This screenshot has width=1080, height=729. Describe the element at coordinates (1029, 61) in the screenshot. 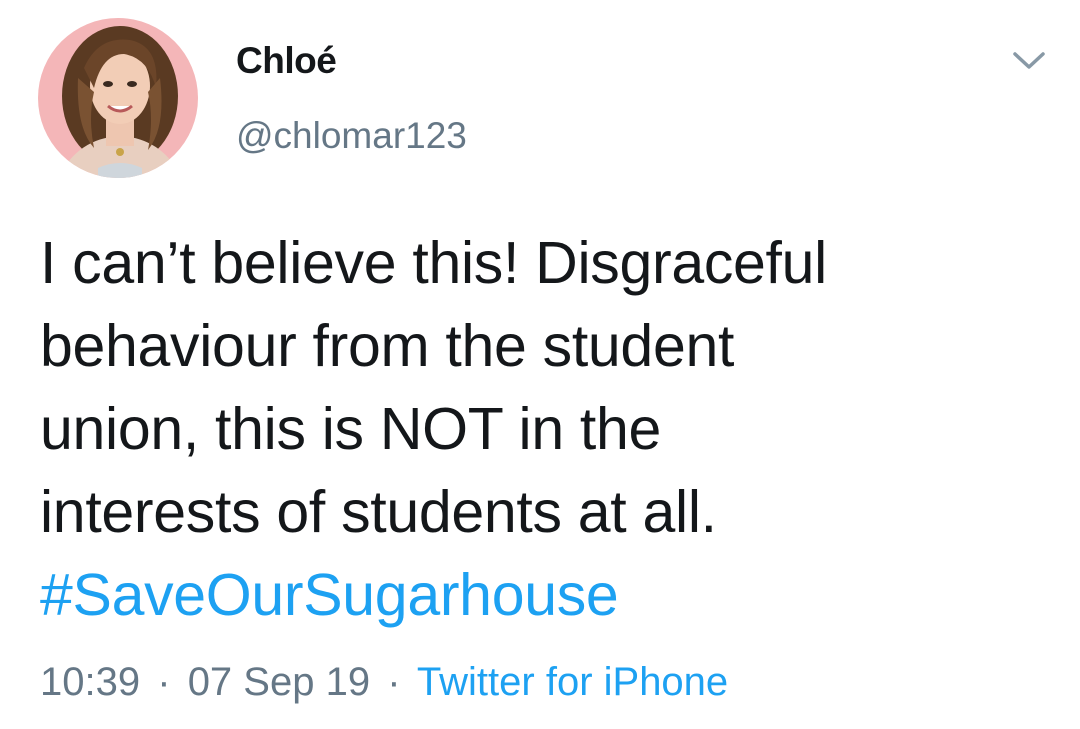

I see `chevron-down-icon` at that location.